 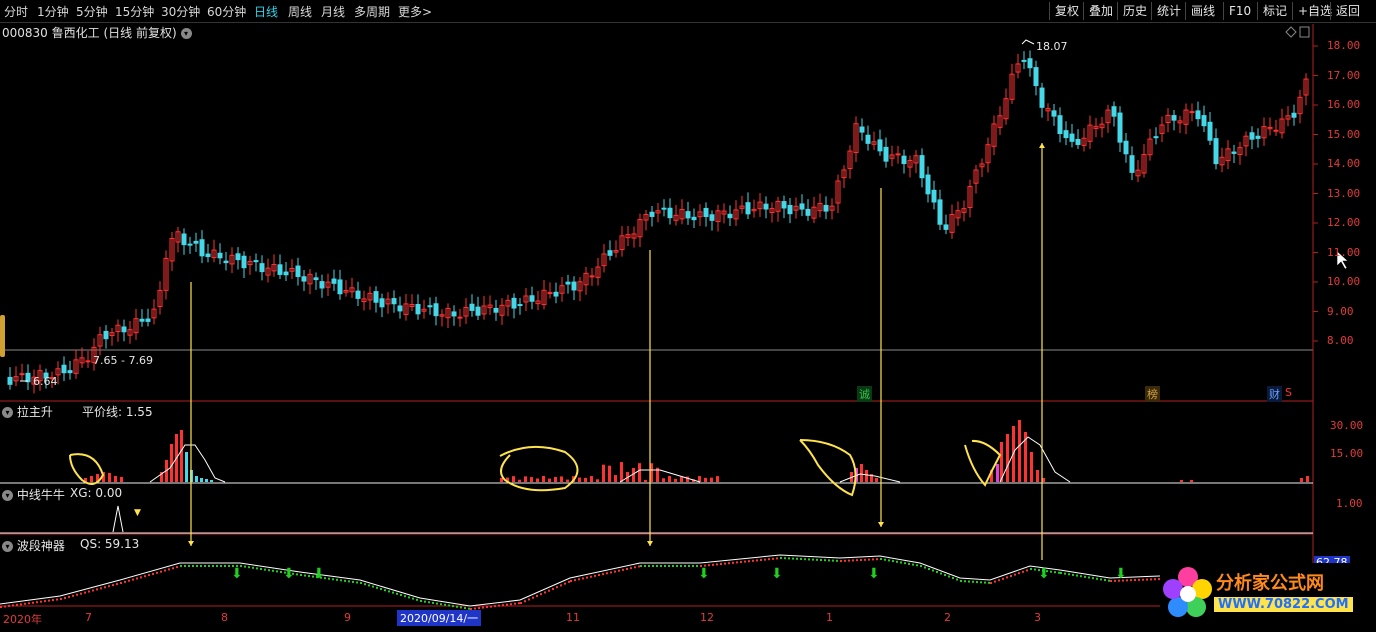 I want to click on flower-logo-icon, so click(x=1187, y=592).